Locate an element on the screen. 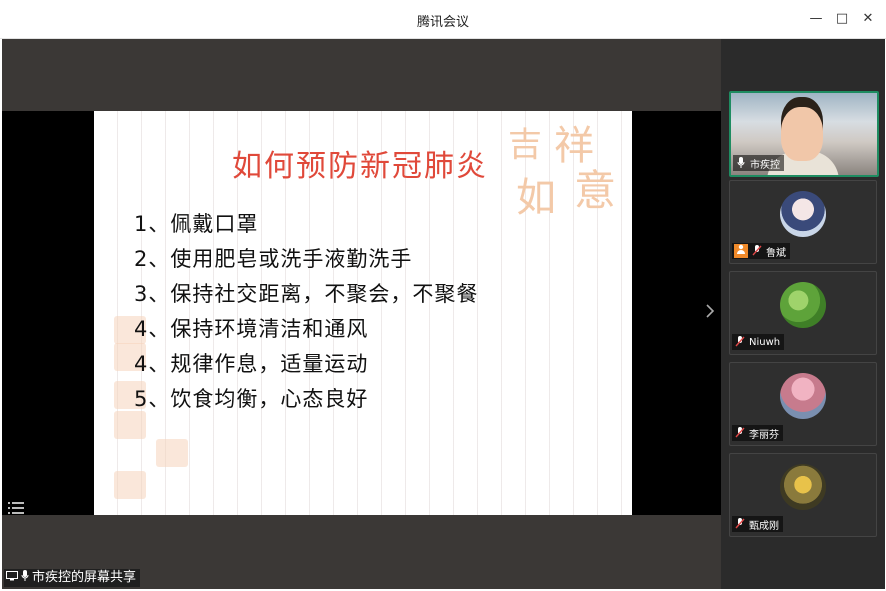 The height and width of the screenshot is (591, 886). screen-share-text: 市疾控的屏幕共享 is located at coordinates (84, 577).